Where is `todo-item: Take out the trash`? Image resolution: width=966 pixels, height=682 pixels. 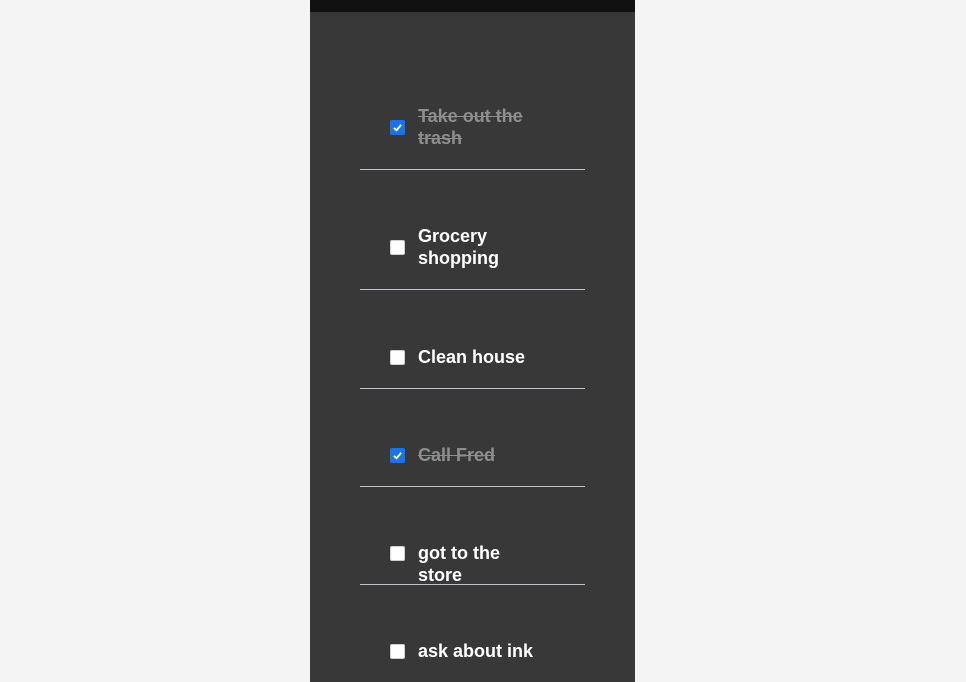
todo-item: Take out the trash is located at coordinates (472, 125).